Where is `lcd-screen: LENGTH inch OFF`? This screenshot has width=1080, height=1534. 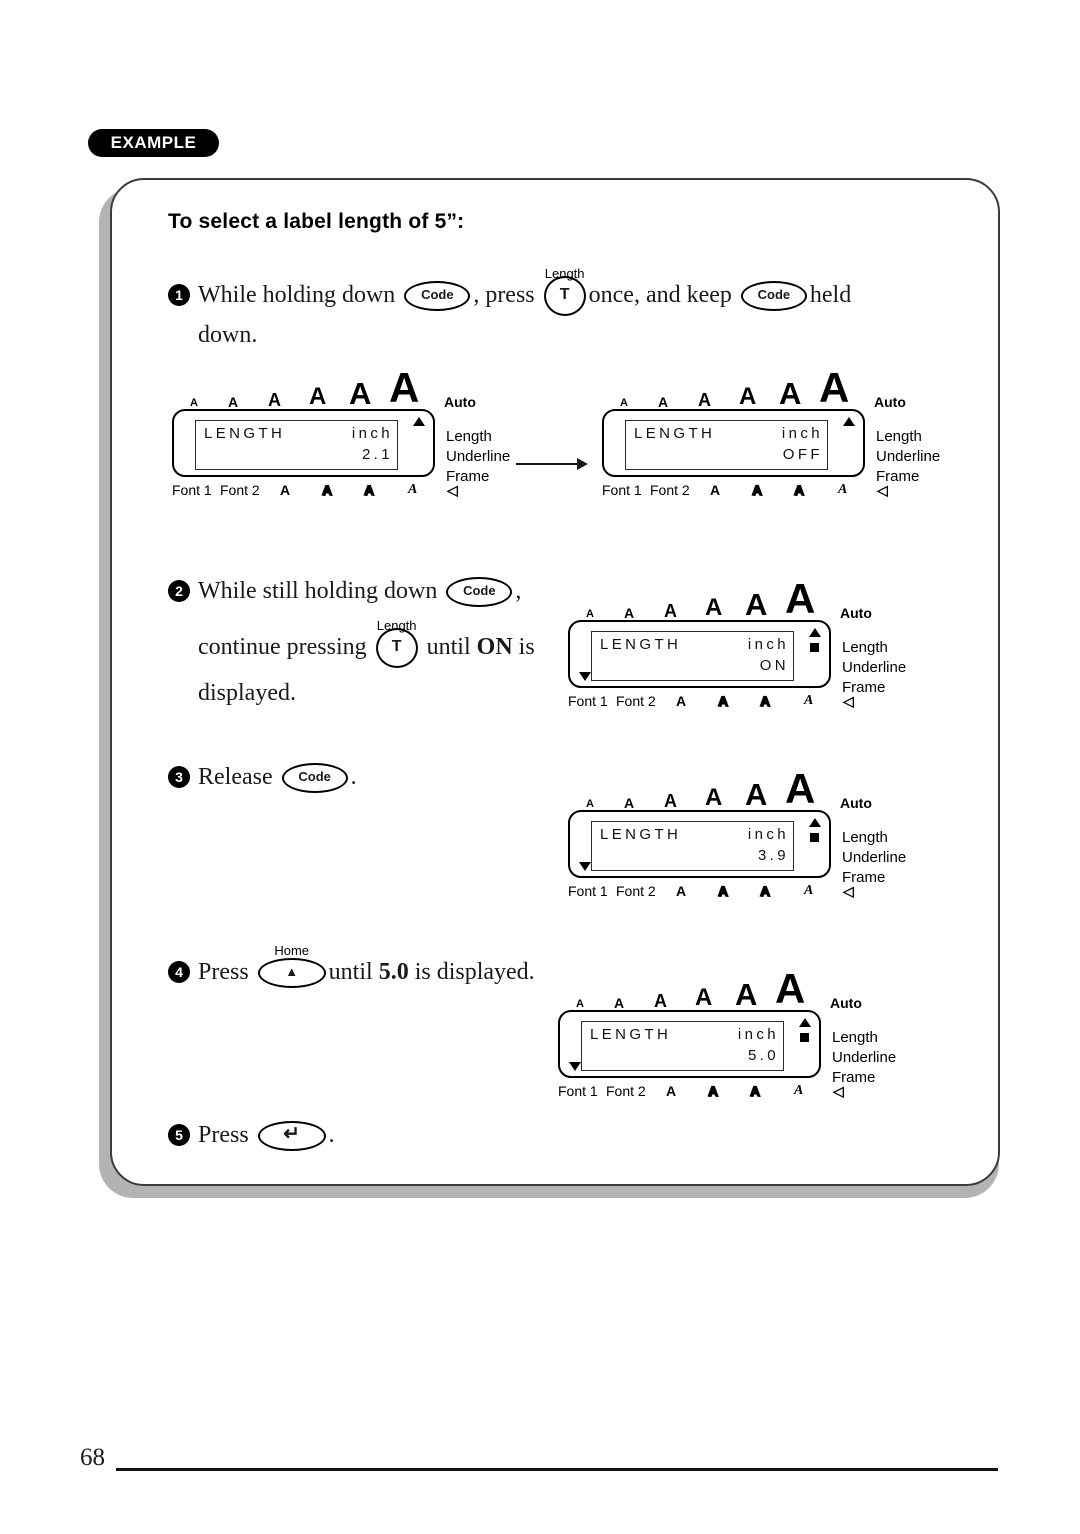
lcd-screen: LENGTH inch OFF is located at coordinates (726, 445).